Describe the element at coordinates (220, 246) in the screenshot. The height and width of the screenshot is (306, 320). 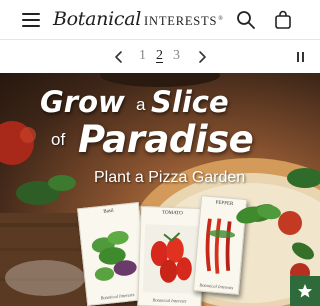
I see `pepper-illustration` at that location.